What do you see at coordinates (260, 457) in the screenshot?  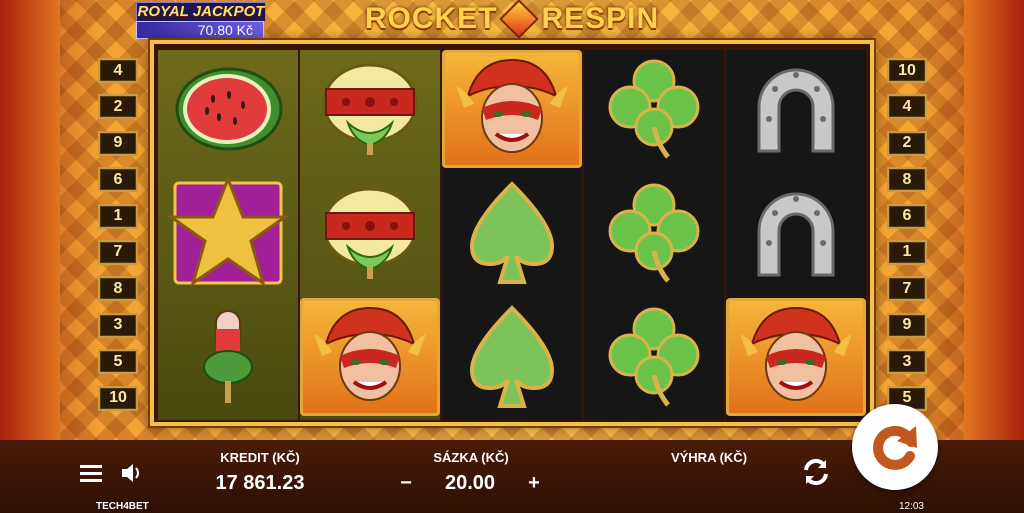 I see `credit-label: KREDIT (KČ)` at bounding box center [260, 457].